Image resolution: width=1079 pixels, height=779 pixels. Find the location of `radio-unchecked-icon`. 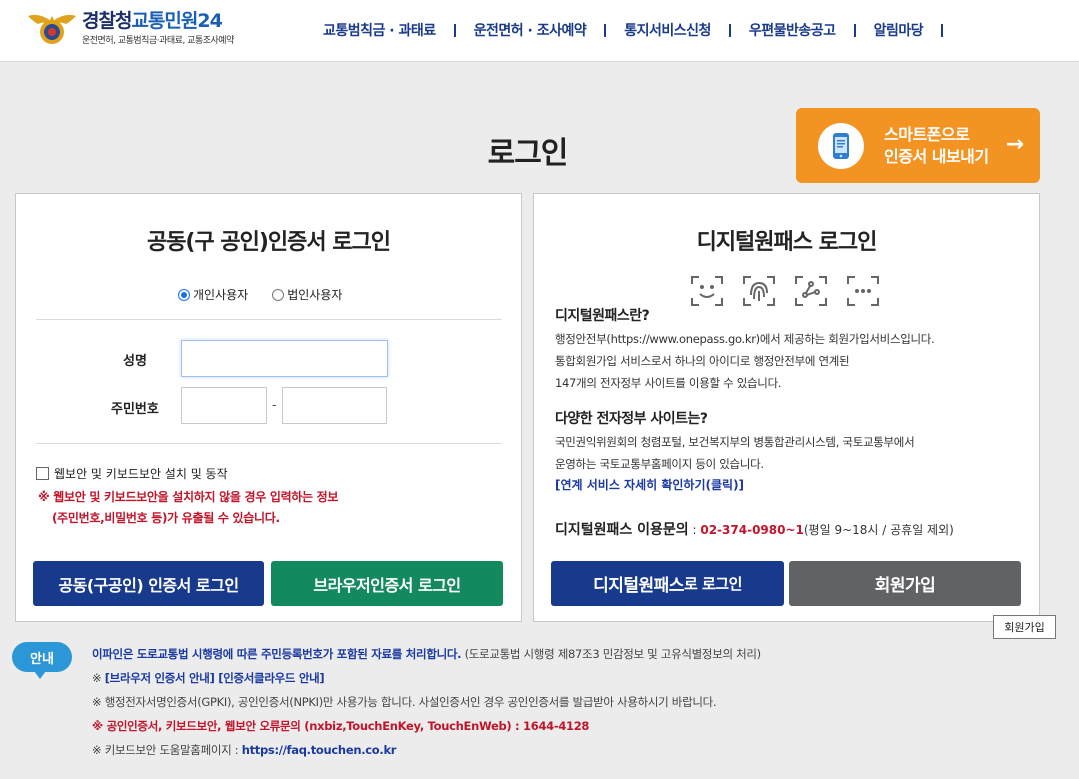

radio-unchecked-icon is located at coordinates (278, 294).